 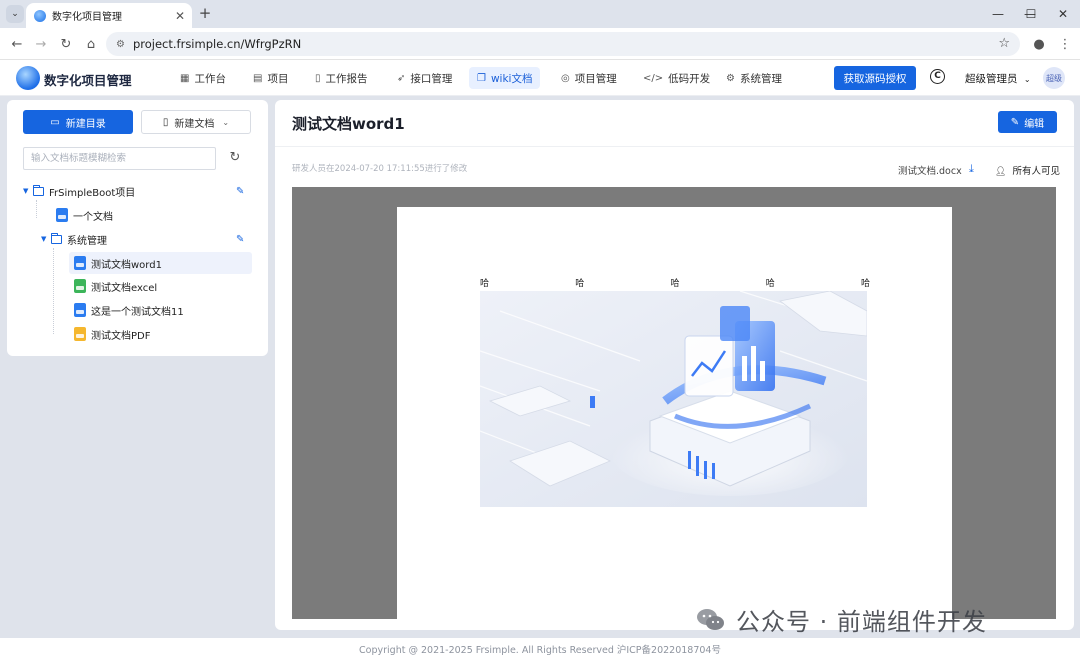 I want to click on copyright-icon: C, so click(x=937, y=76).